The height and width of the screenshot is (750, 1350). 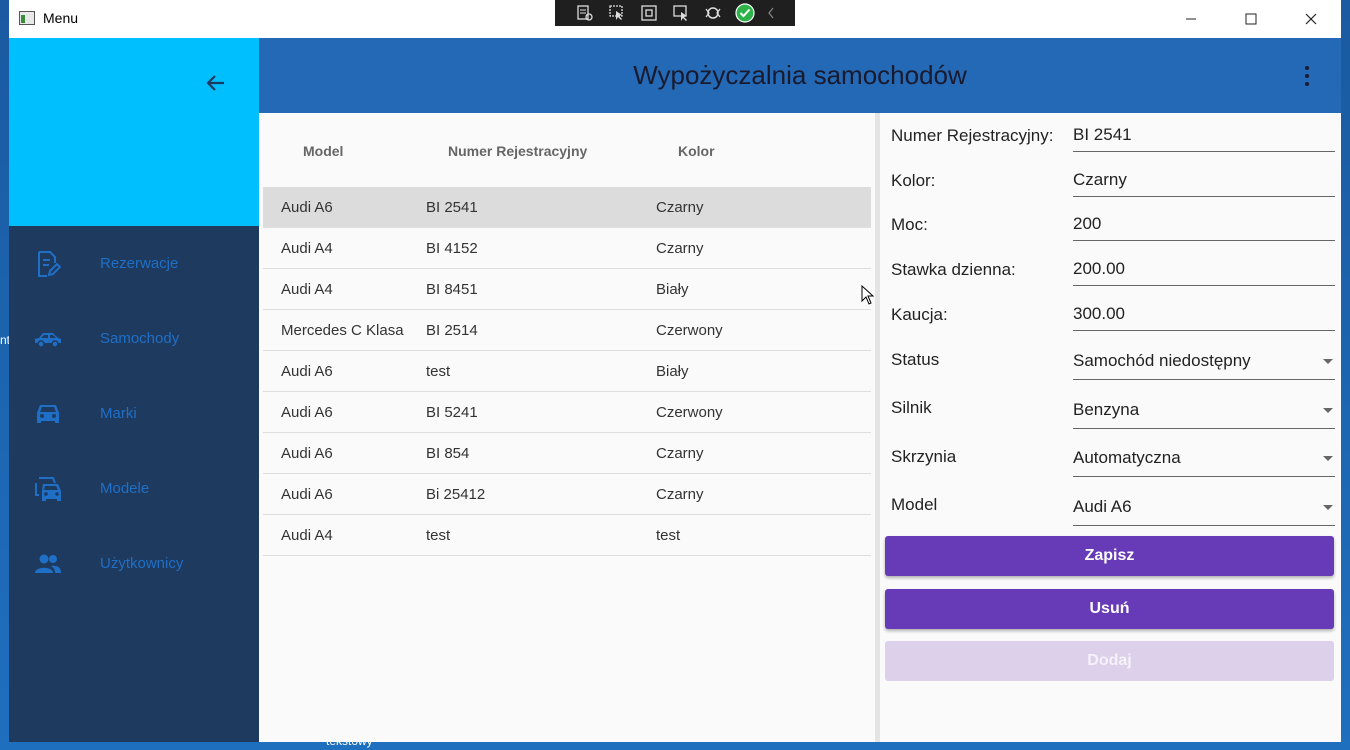 What do you see at coordinates (27, 18) in the screenshot?
I see `app-icon` at bounding box center [27, 18].